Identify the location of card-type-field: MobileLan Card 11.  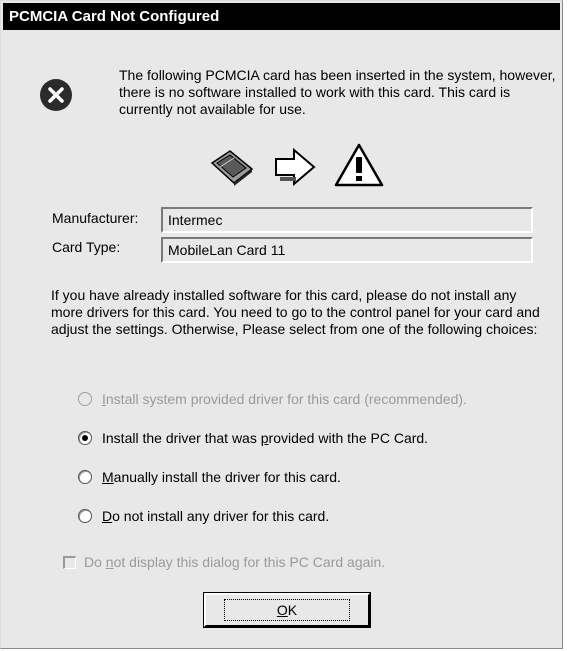
(347, 250).